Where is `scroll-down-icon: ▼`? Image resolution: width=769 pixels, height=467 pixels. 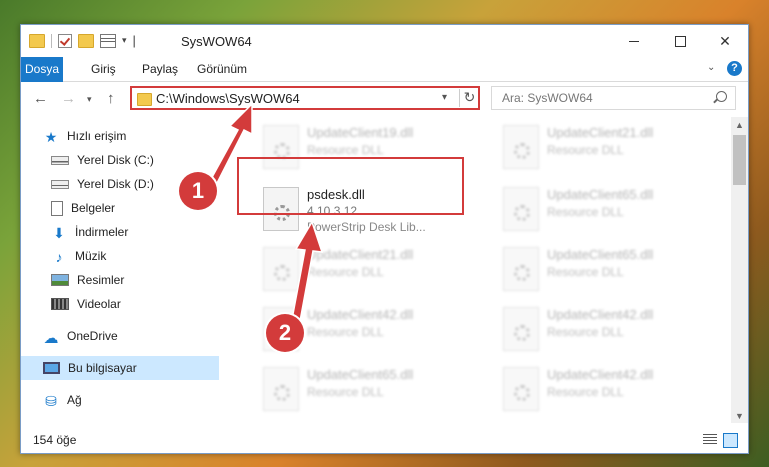 scroll-down-icon: ▼ is located at coordinates (739, 416).